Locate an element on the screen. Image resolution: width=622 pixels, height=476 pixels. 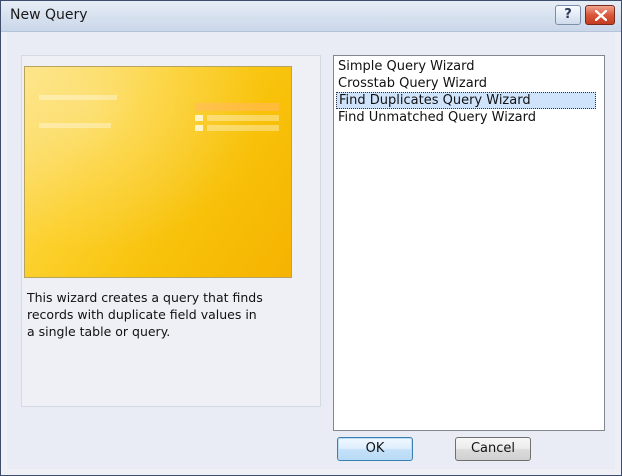
title-bar: New Query ? is located at coordinates (311, 16).